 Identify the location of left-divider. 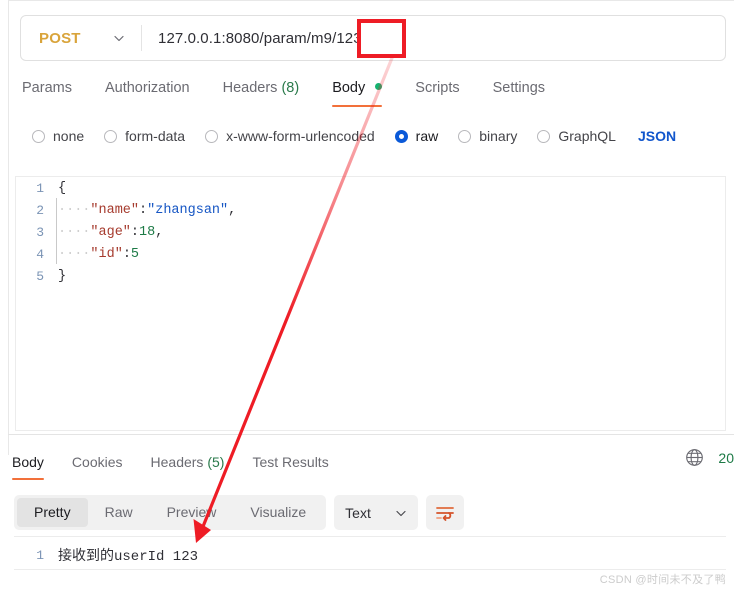
(8, 227).